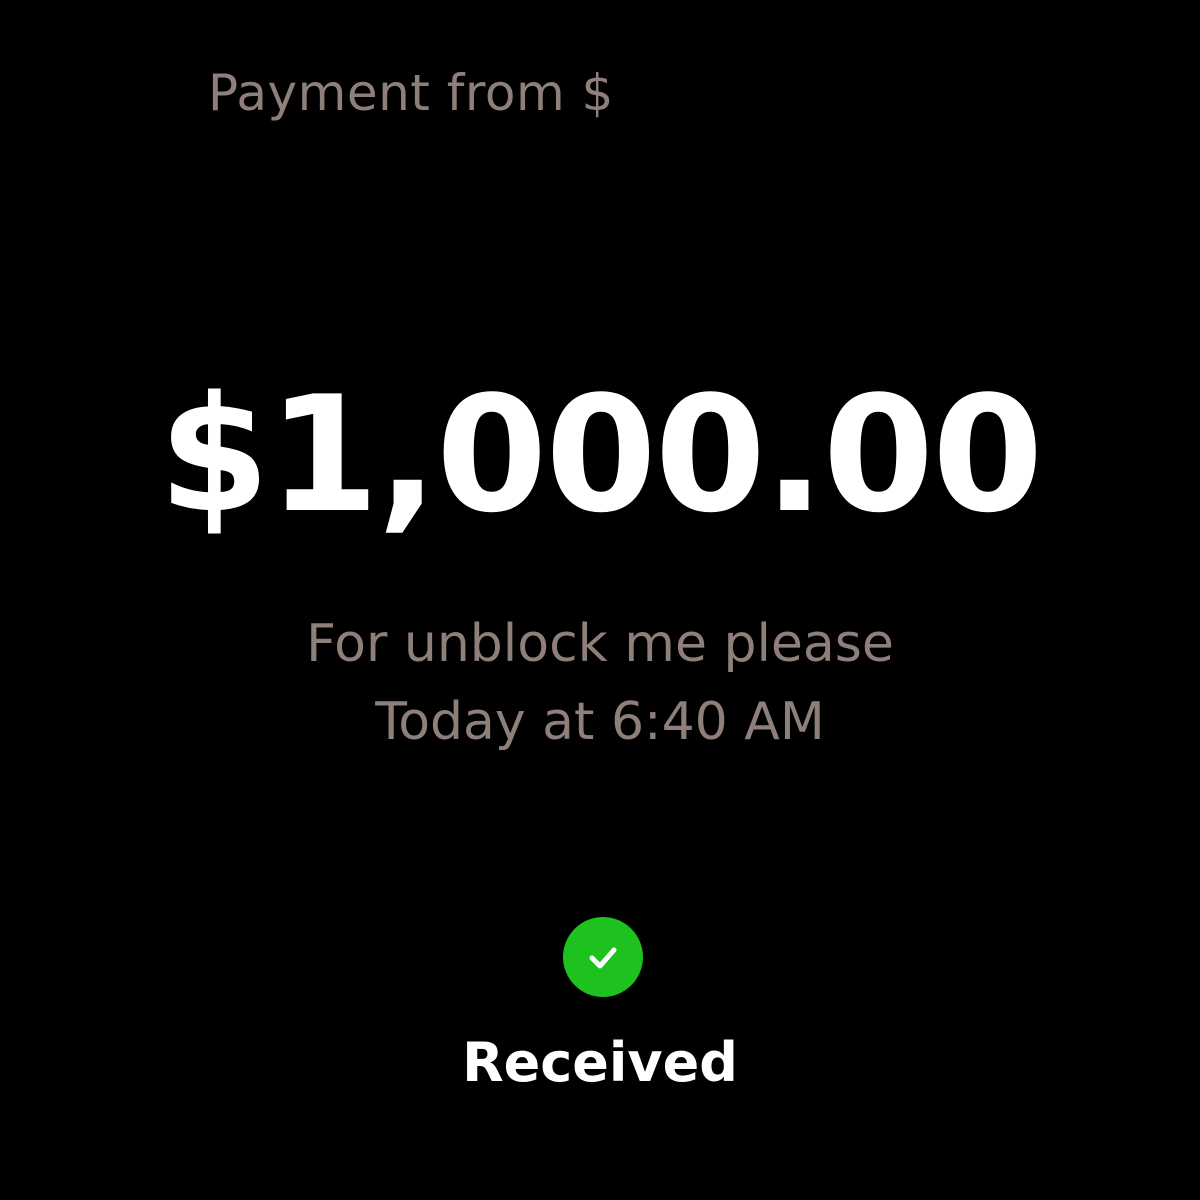  Describe the element at coordinates (411, 93) in the screenshot. I see `payment-header: Payment from $` at that location.